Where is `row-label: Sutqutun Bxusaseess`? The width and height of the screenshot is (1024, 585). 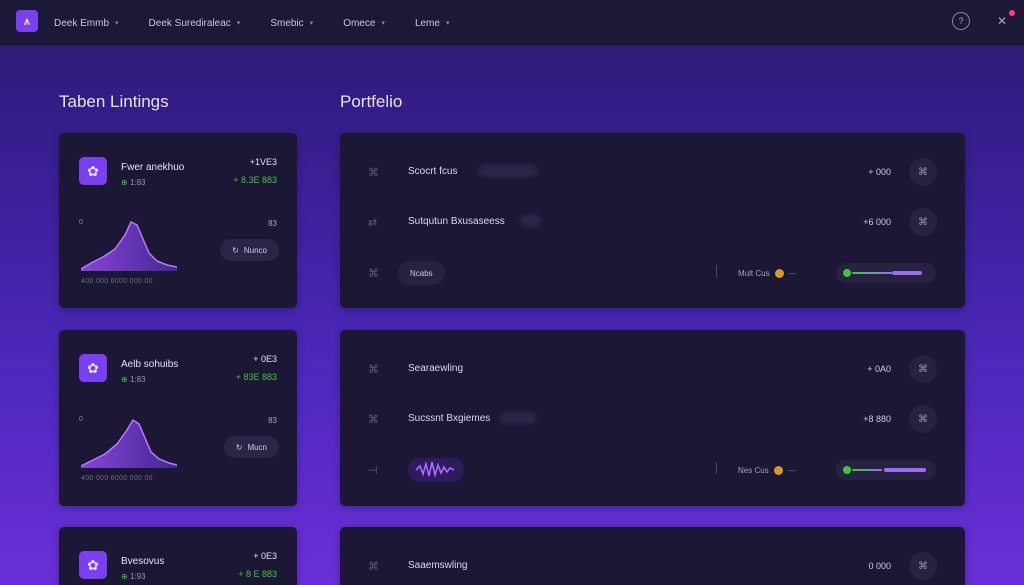 row-label: Sutqutun Bxusaseess is located at coordinates (456, 221).